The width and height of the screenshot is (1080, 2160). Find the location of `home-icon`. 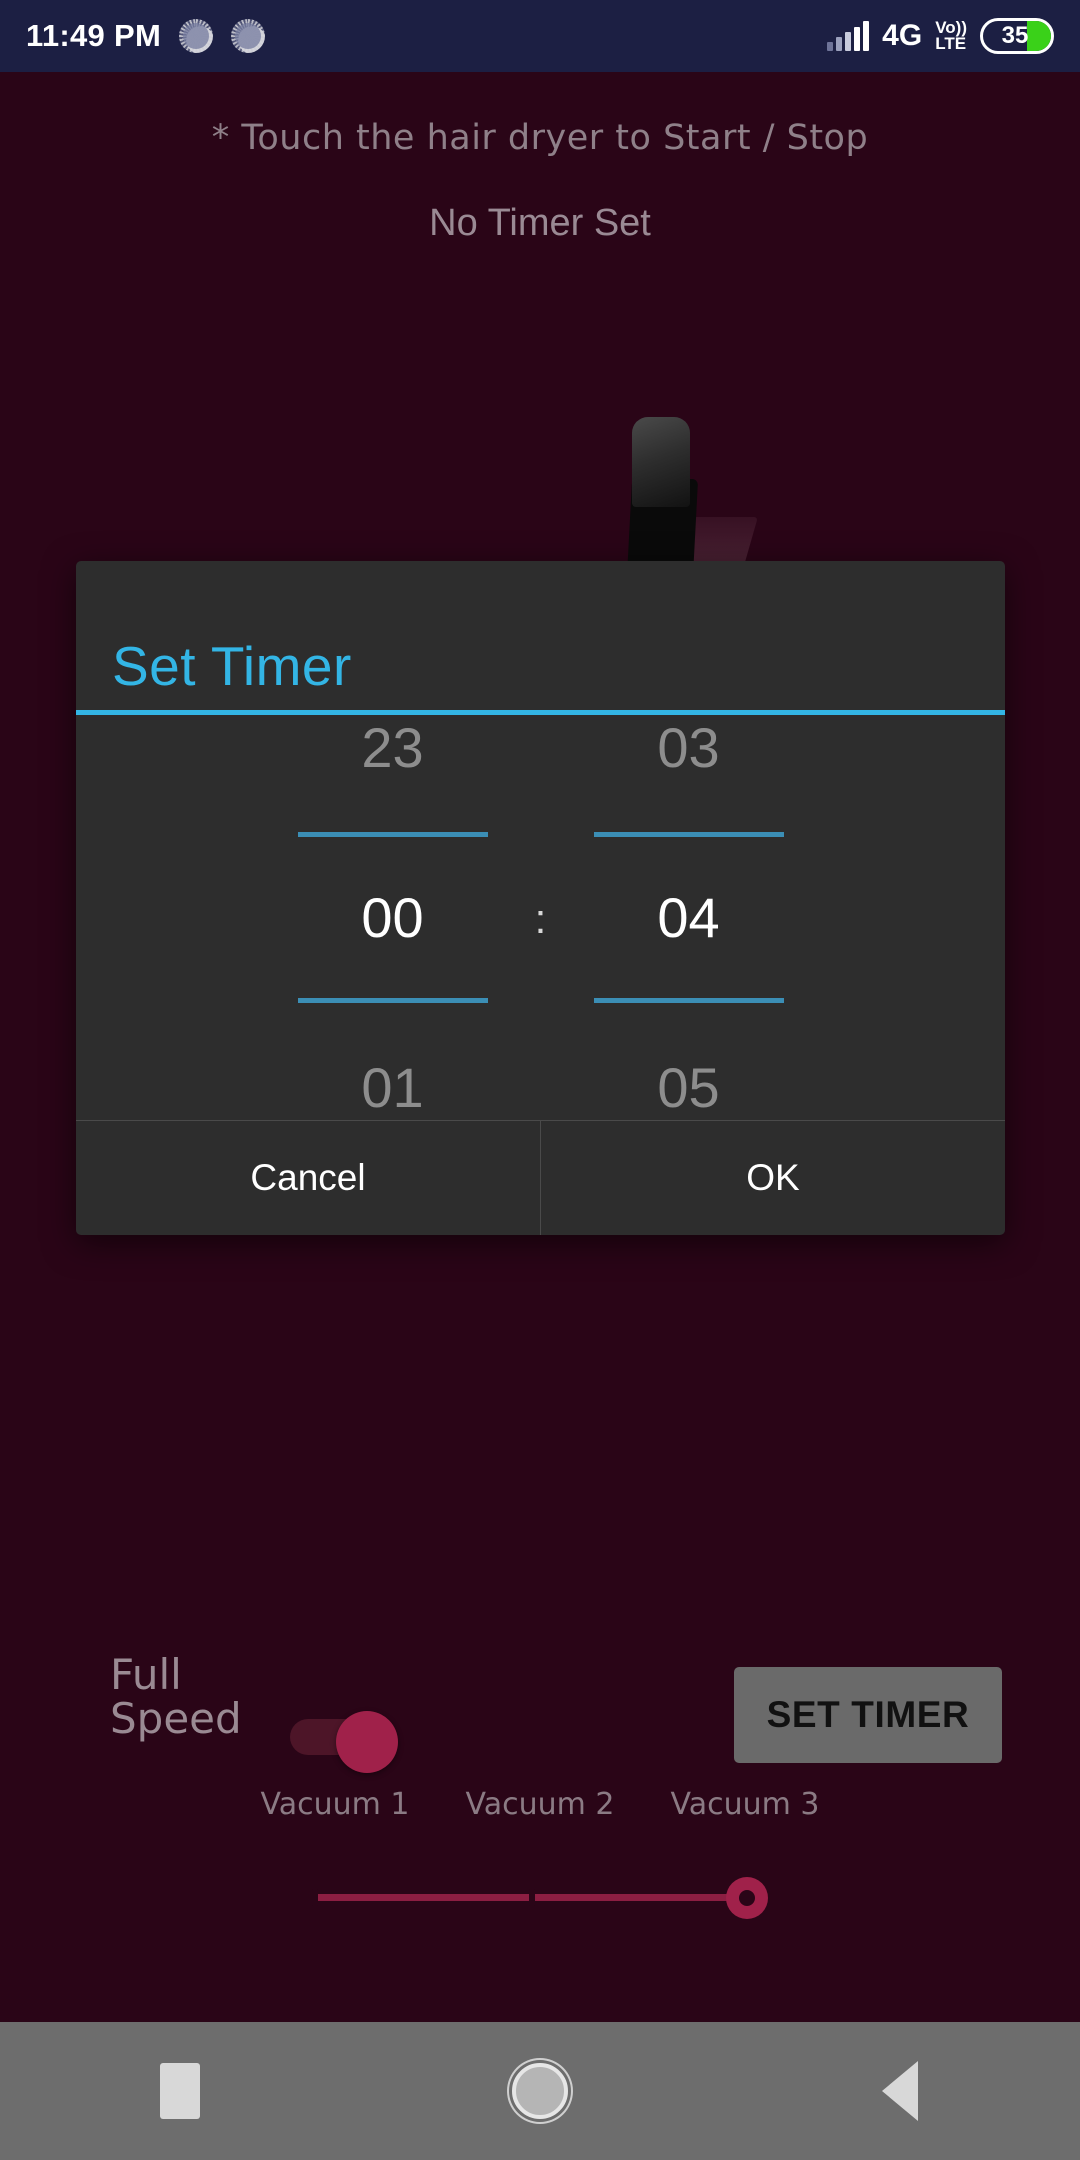

home-icon is located at coordinates (540, 2091).